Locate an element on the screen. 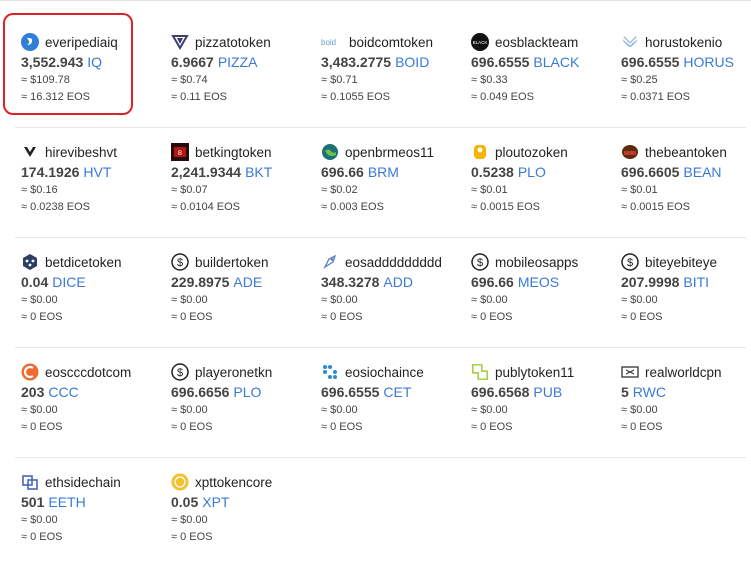 The width and height of the screenshot is (751, 561). token-symbol-link: DICE is located at coordinates (68, 282).